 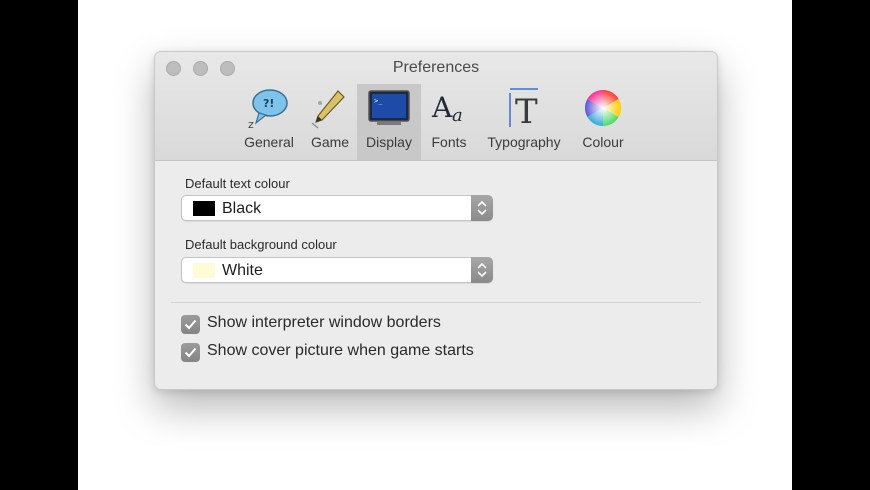 I want to click on tab-general: ?! z General, so click(x=269, y=122).